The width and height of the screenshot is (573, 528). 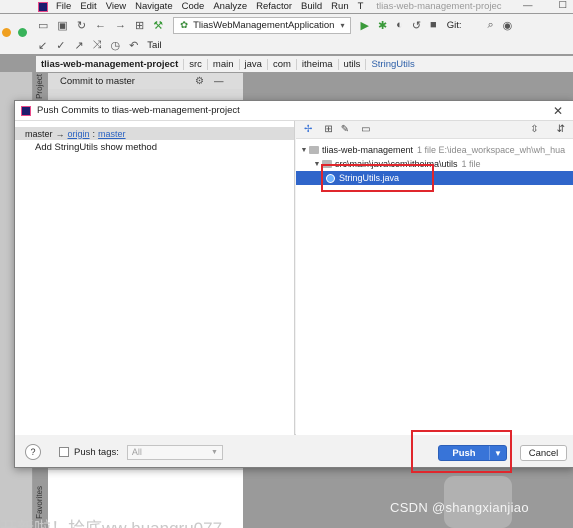 I want to click on breadcrumb-project: tlias-web-management-project, so click(x=110, y=64).